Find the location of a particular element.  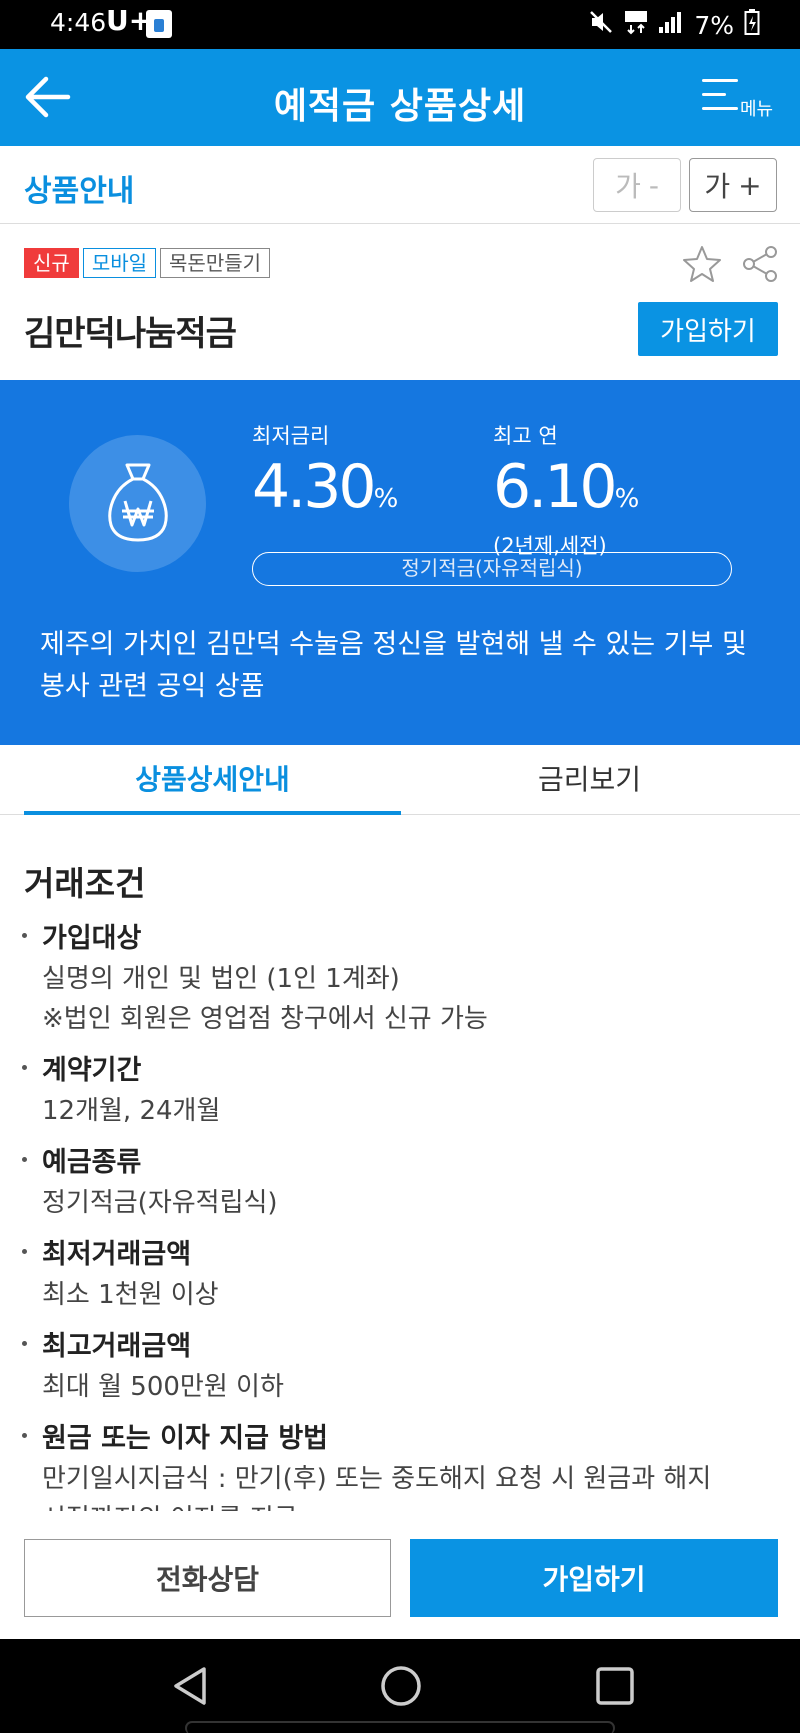

condition-label: 원금 또는 이자 지급 방법 is located at coordinates (185, 1438).